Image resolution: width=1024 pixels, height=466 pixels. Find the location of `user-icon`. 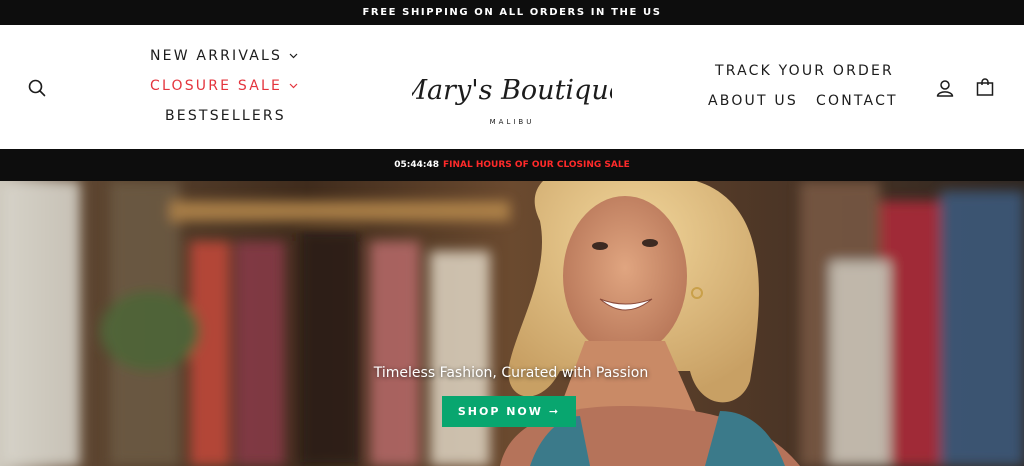

user-icon is located at coordinates (945, 88).